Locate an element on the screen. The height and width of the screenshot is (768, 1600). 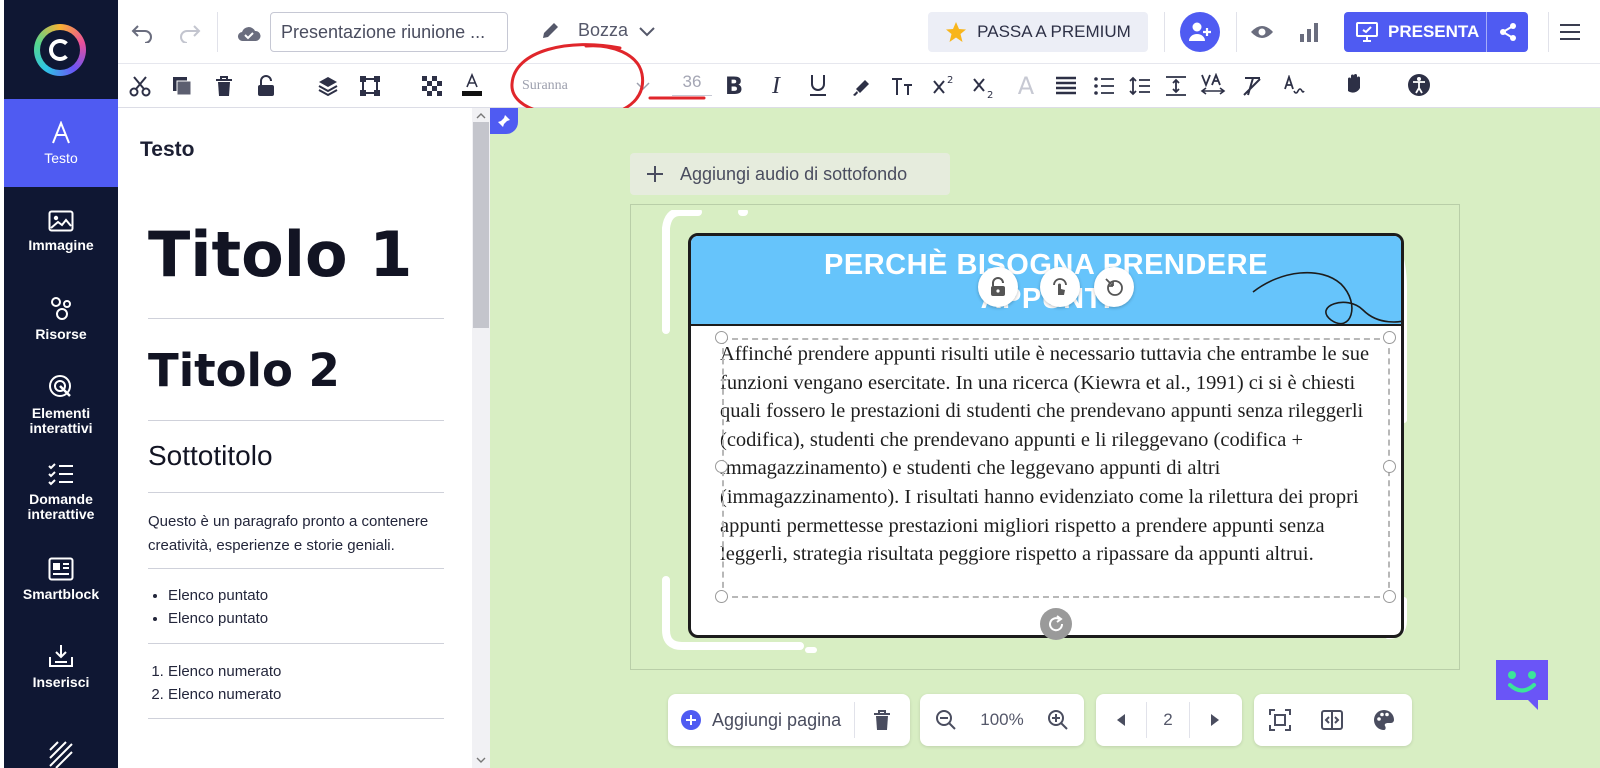
spell-check-icon is located at coordinates (1294, 86).